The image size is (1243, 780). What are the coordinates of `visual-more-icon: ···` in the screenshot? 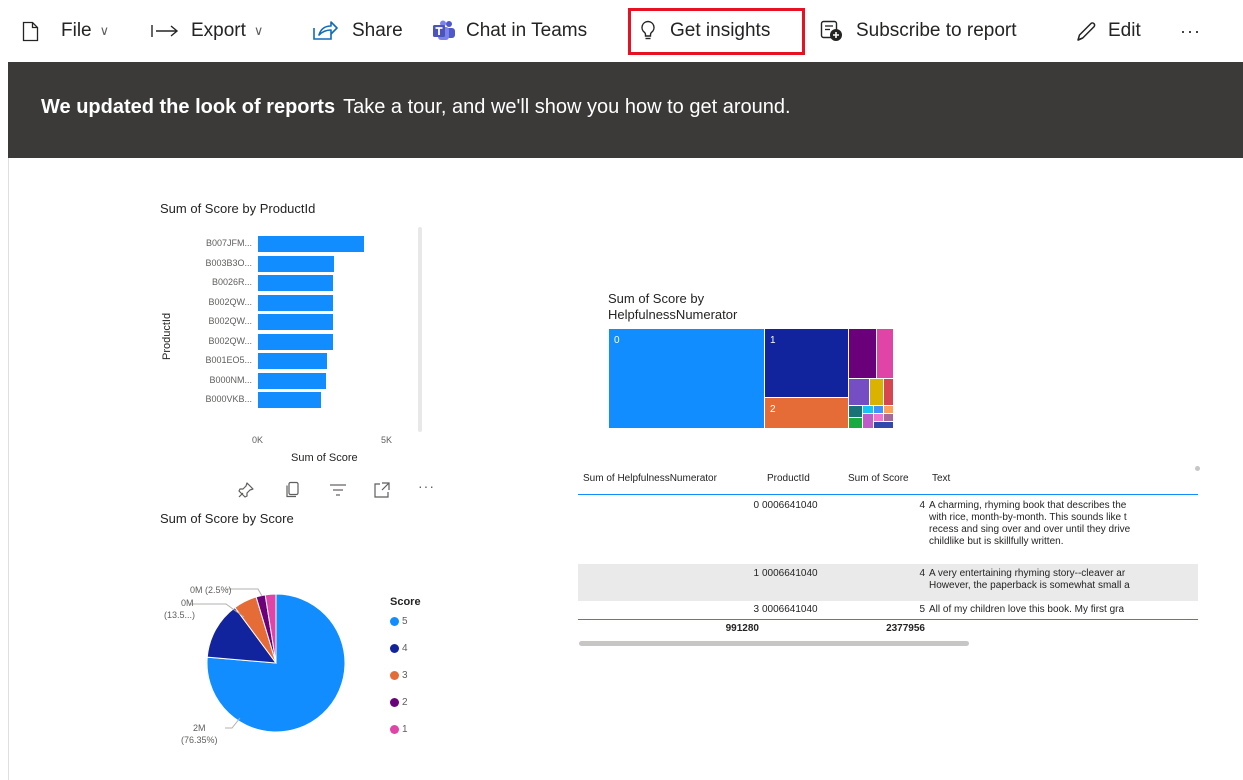 It's located at (426, 486).